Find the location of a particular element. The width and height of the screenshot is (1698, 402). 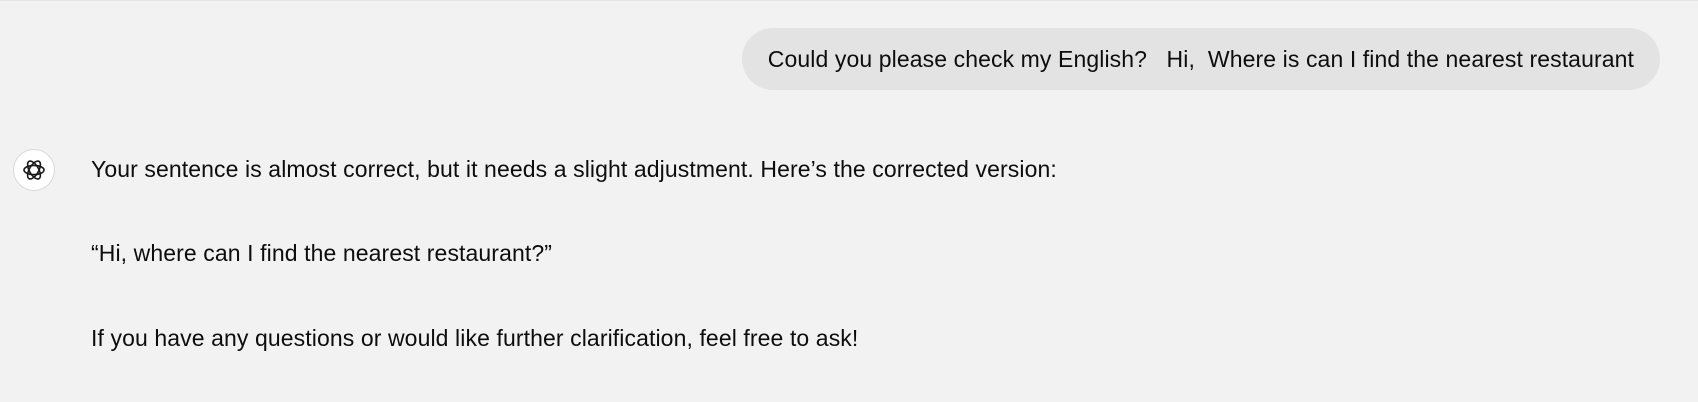

assistant-avatar is located at coordinates (34, 170).